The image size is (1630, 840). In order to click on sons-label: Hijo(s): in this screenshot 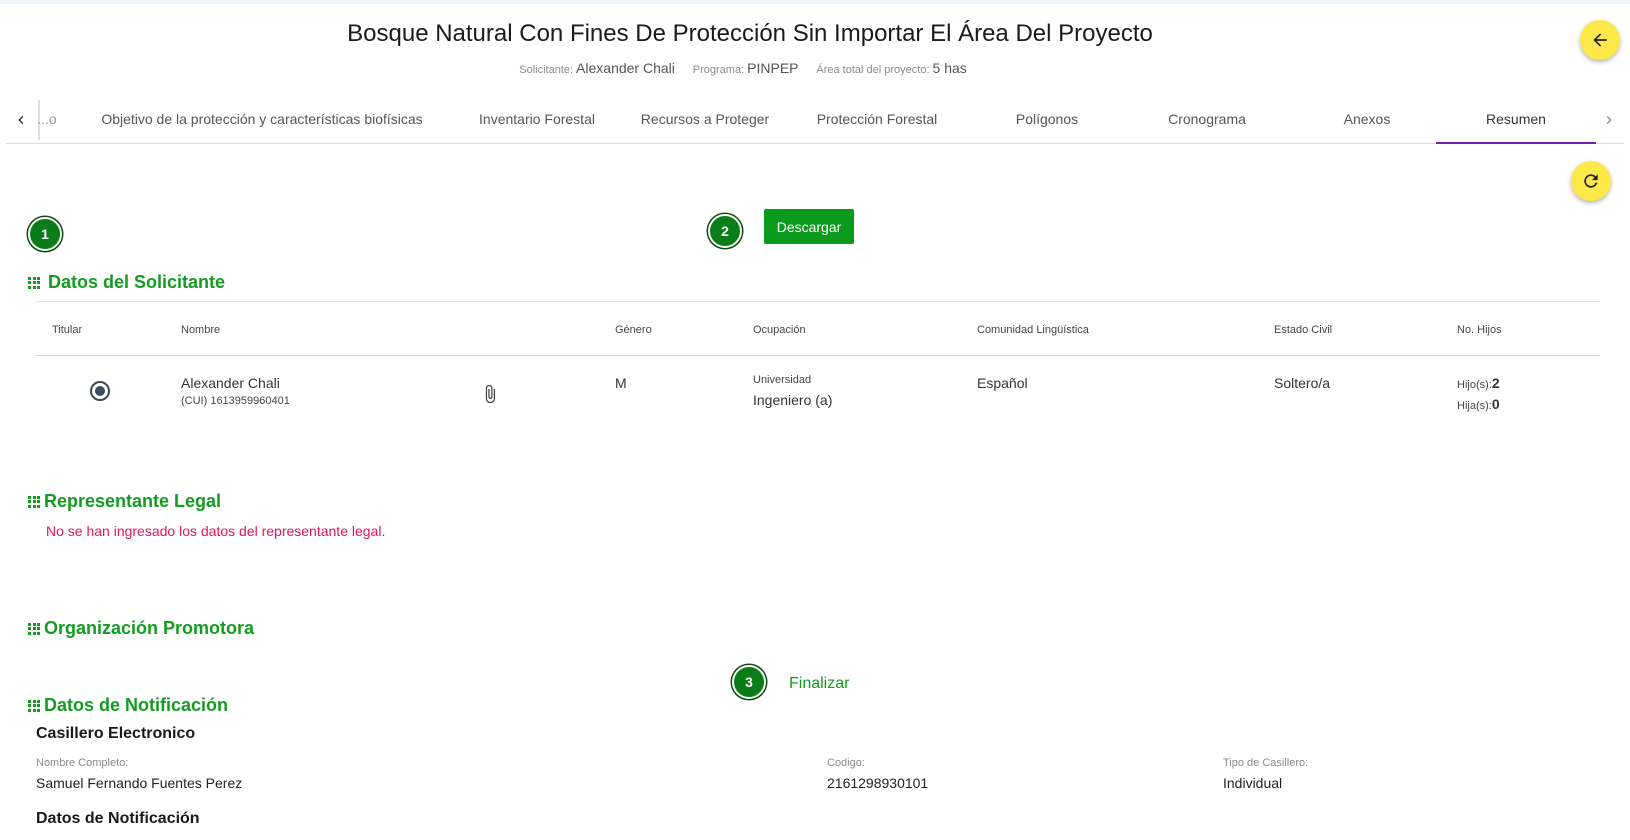, I will do `click(1474, 385)`.